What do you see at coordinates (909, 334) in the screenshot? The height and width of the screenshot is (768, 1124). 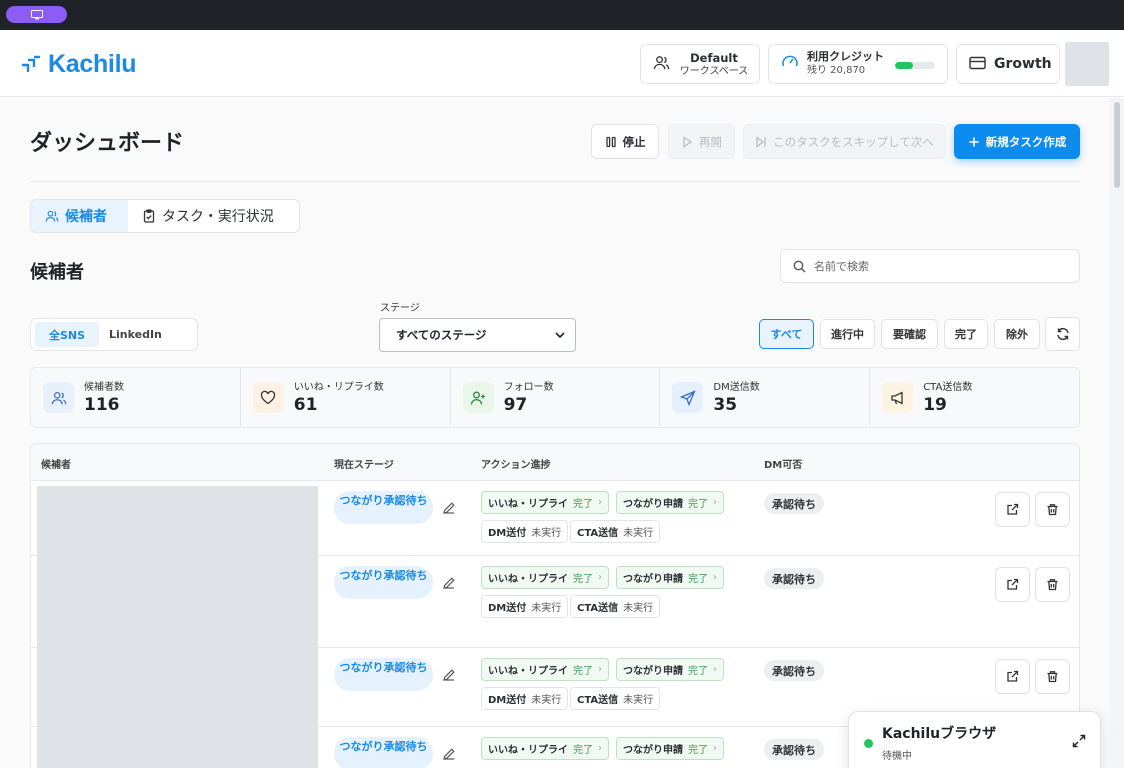 I see `status-filter-needs-review: 要確認` at bounding box center [909, 334].